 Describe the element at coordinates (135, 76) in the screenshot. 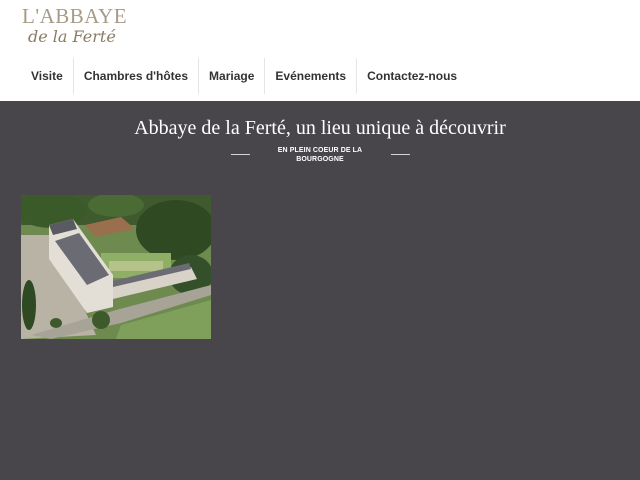

I see `nav-item-chambres: Chambres d'hôtes` at that location.